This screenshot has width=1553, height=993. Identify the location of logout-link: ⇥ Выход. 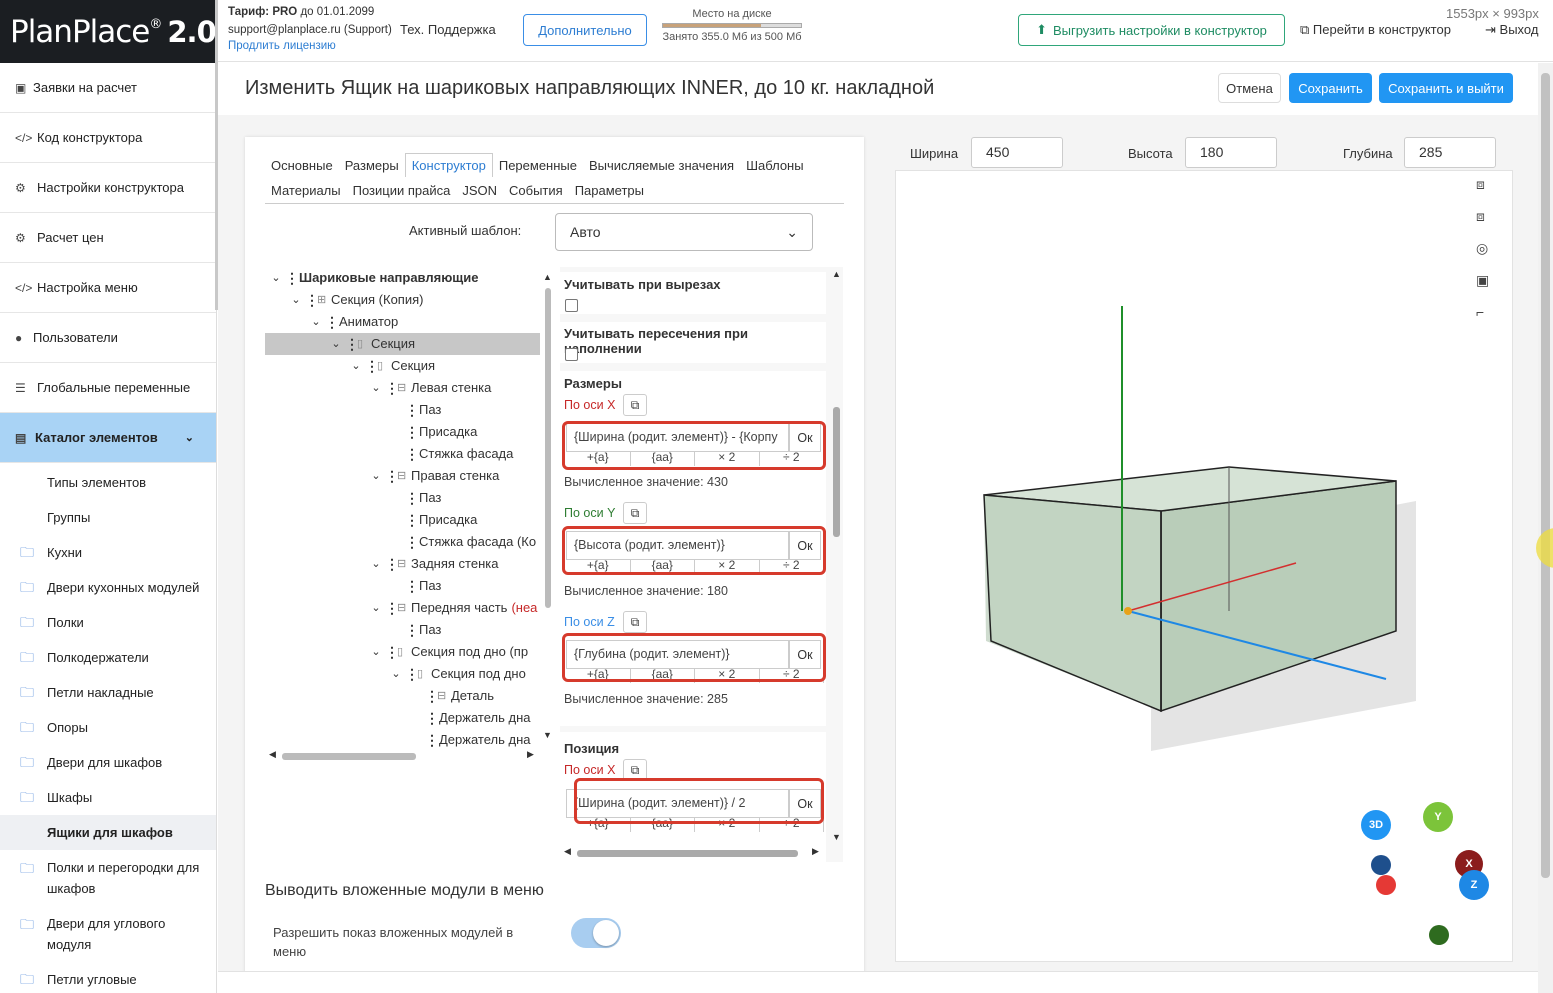
(1511, 30).